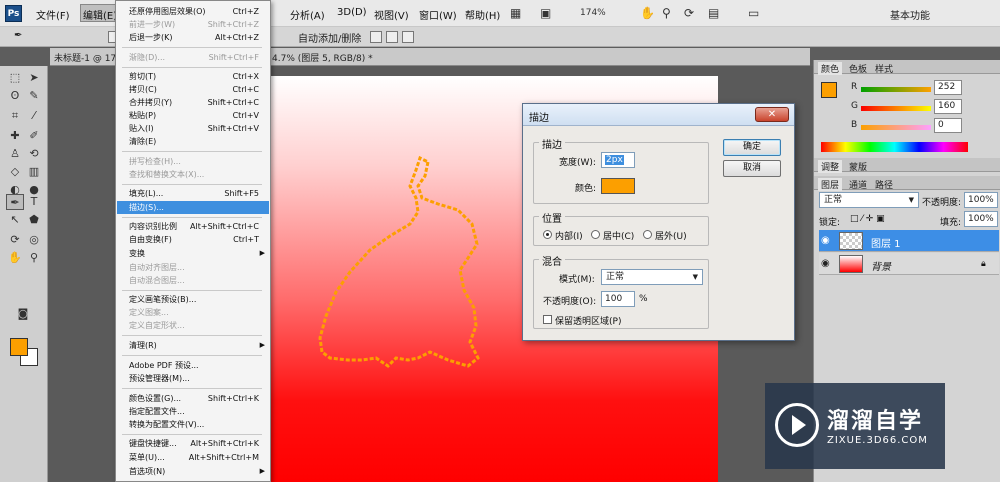 The width and height of the screenshot is (1000, 482). Describe the element at coordinates (593, 13) in the screenshot. I see `zoom-level: 174%` at that location.